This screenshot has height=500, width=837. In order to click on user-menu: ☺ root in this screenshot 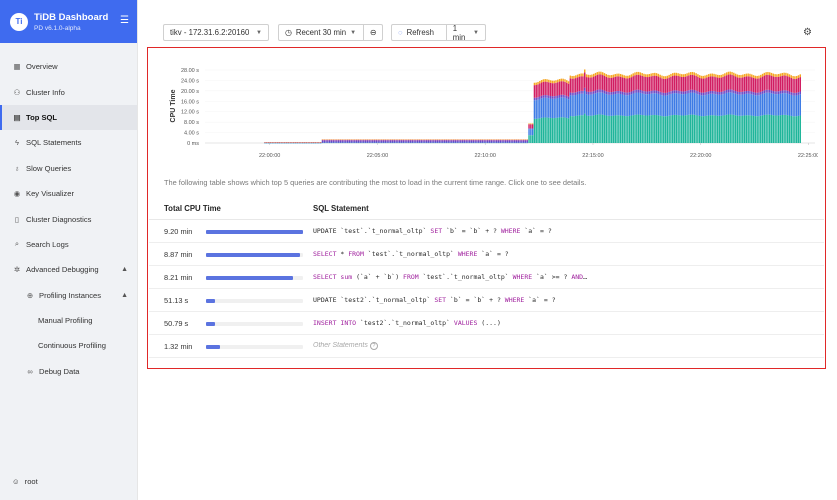, I will do `click(25, 481)`.